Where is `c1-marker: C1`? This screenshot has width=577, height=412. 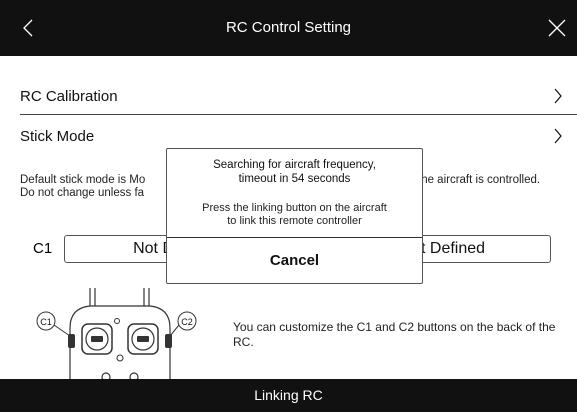 c1-marker: C1 is located at coordinates (46, 322).